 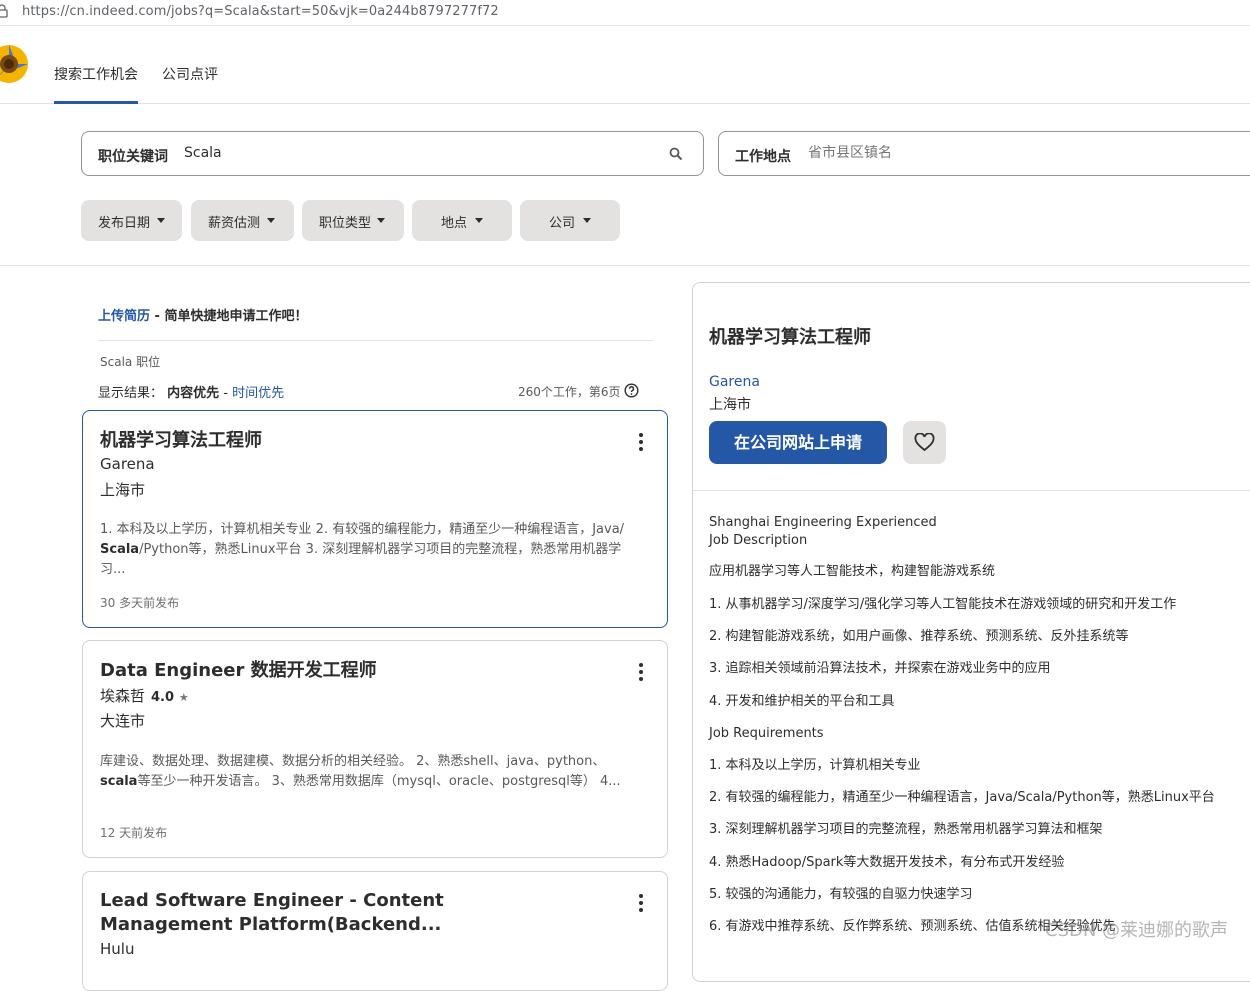 I want to click on job-title: Data Engineer 数据开发工程师, so click(x=238, y=671).